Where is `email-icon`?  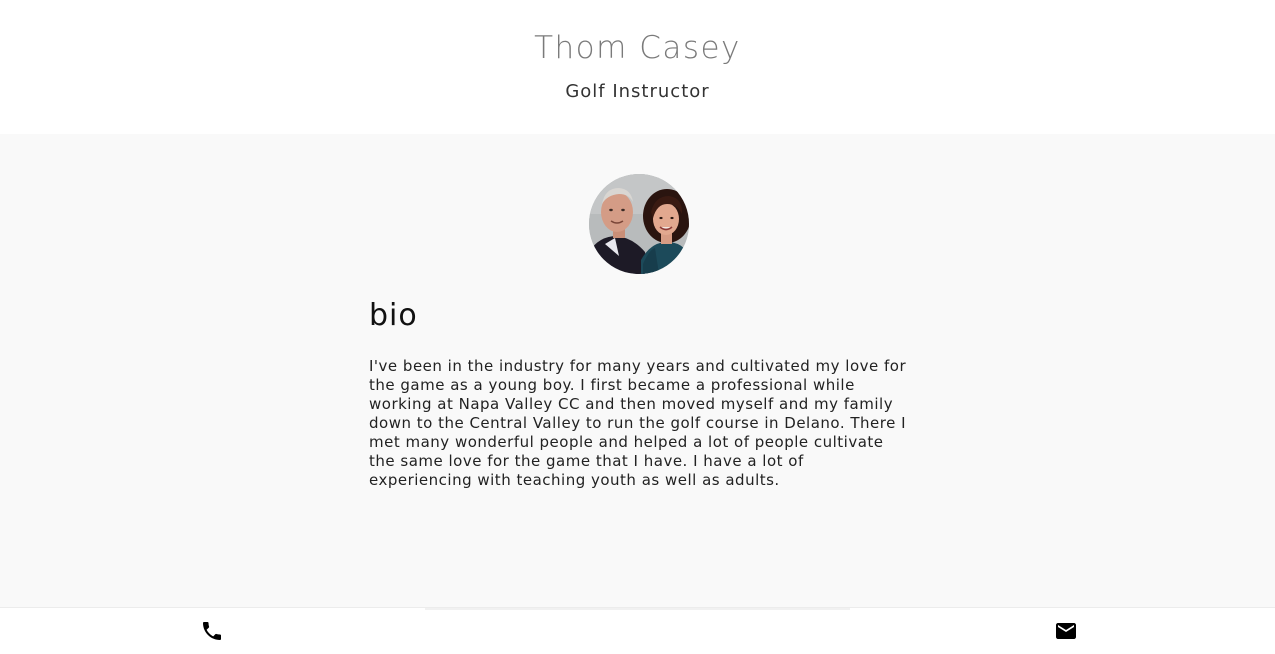 email-icon is located at coordinates (1066, 631).